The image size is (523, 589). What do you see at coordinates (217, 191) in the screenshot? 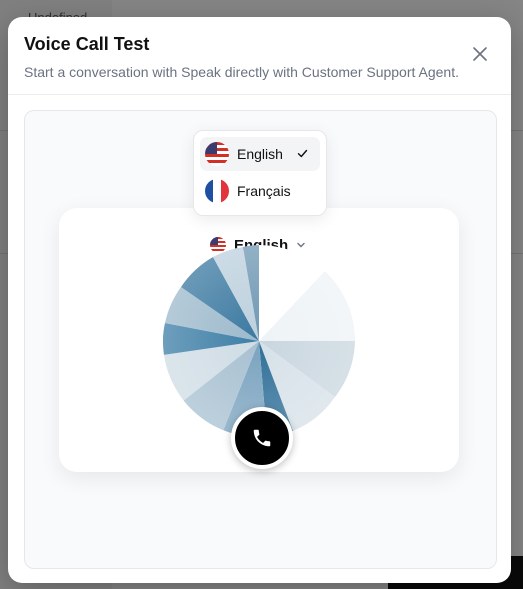
I see `fr-flag-icon` at bounding box center [217, 191].